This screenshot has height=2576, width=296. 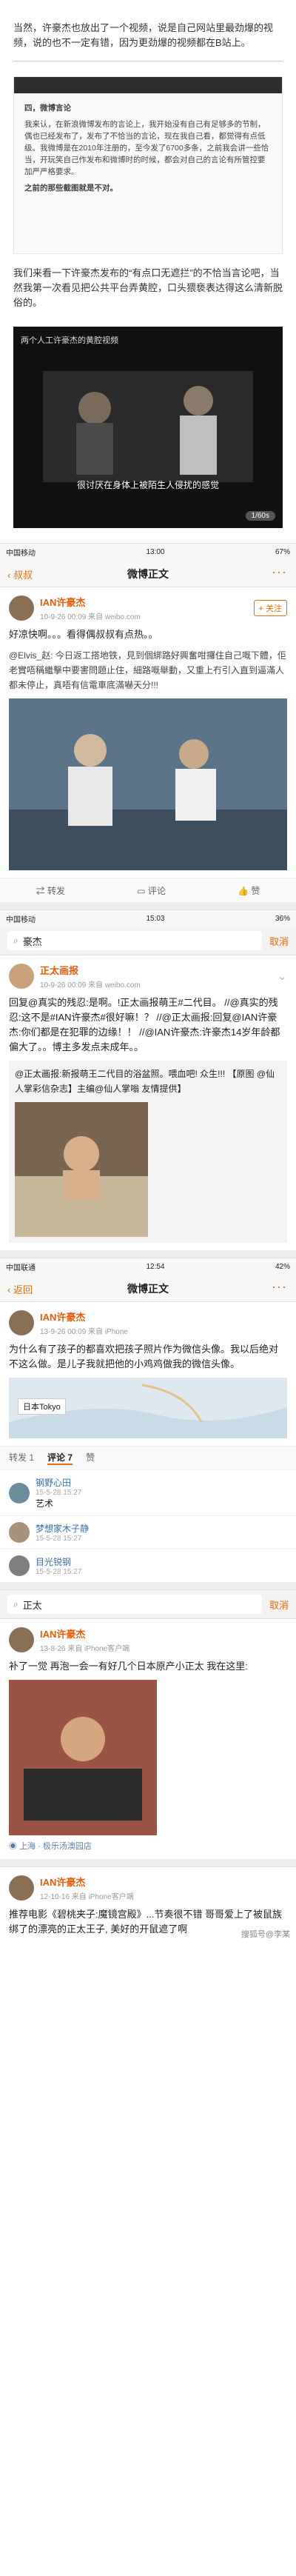 What do you see at coordinates (32, 941) in the screenshot?
I see `search-value: 豪杰` at bounding box center [32, 941].